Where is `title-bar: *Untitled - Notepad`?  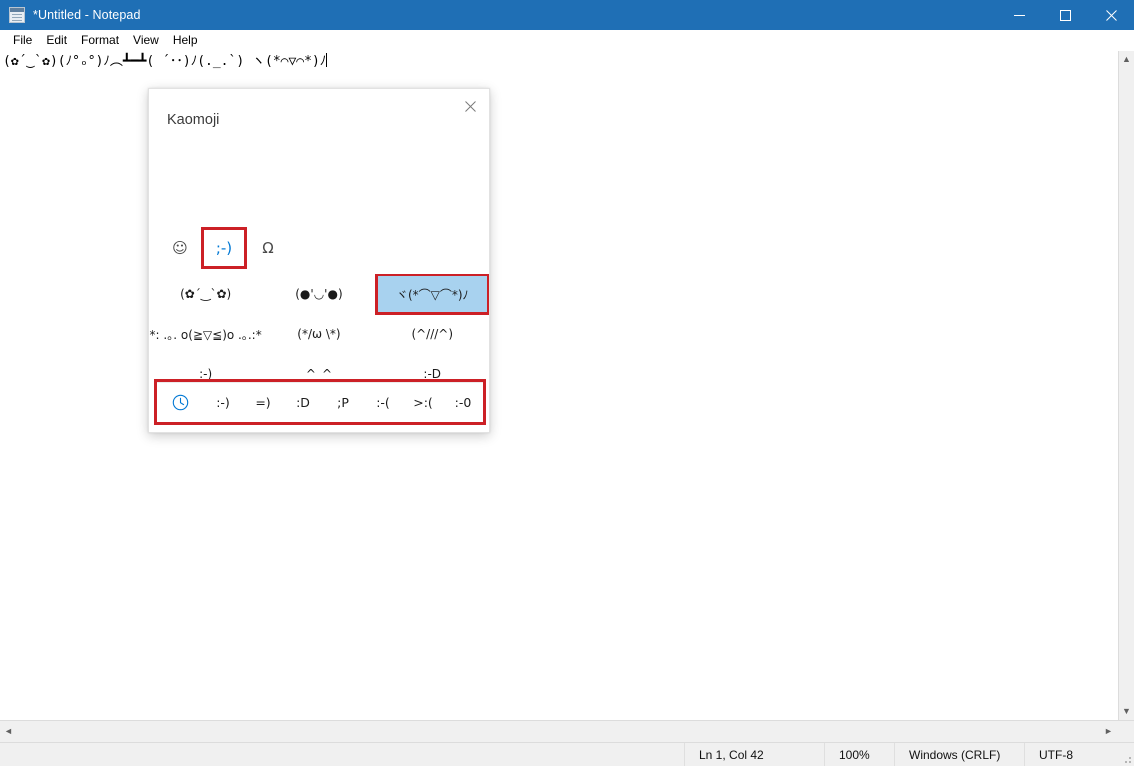
title-bar: *Untitled - Notepad is located at coordinates (567, 15).